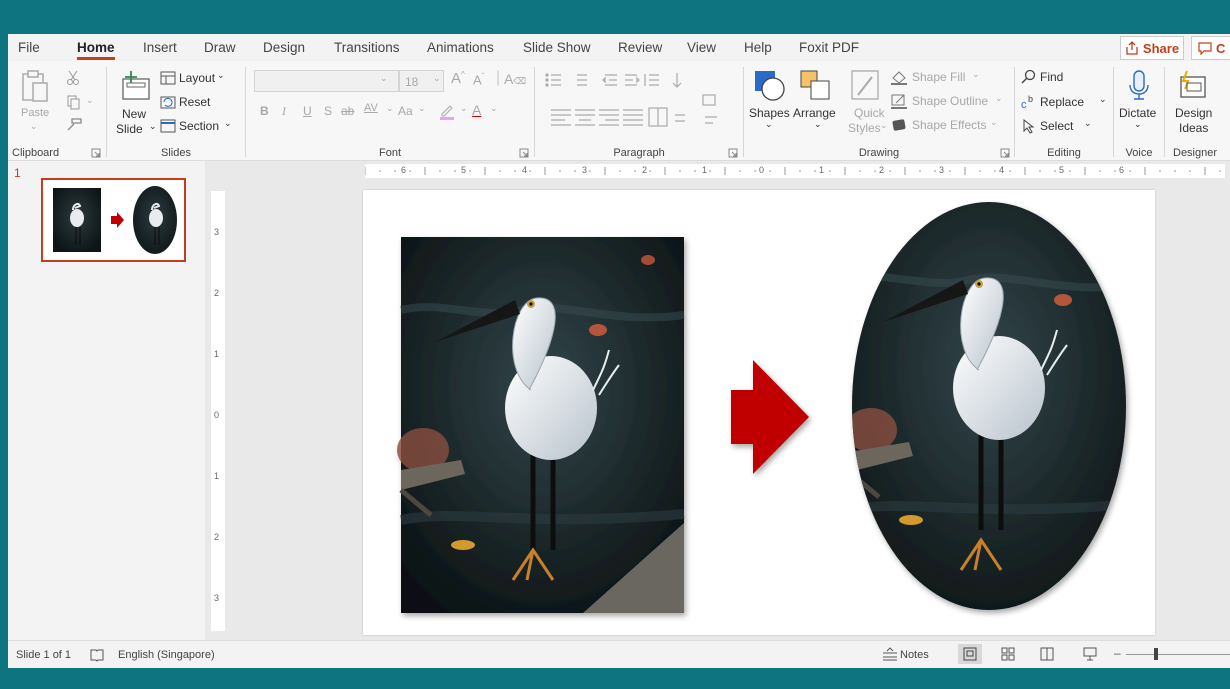 The image size is (1230, 689). Describe the element at coordinates (1210, 48) in the screenshot. I see `comments-button: C` at that location.